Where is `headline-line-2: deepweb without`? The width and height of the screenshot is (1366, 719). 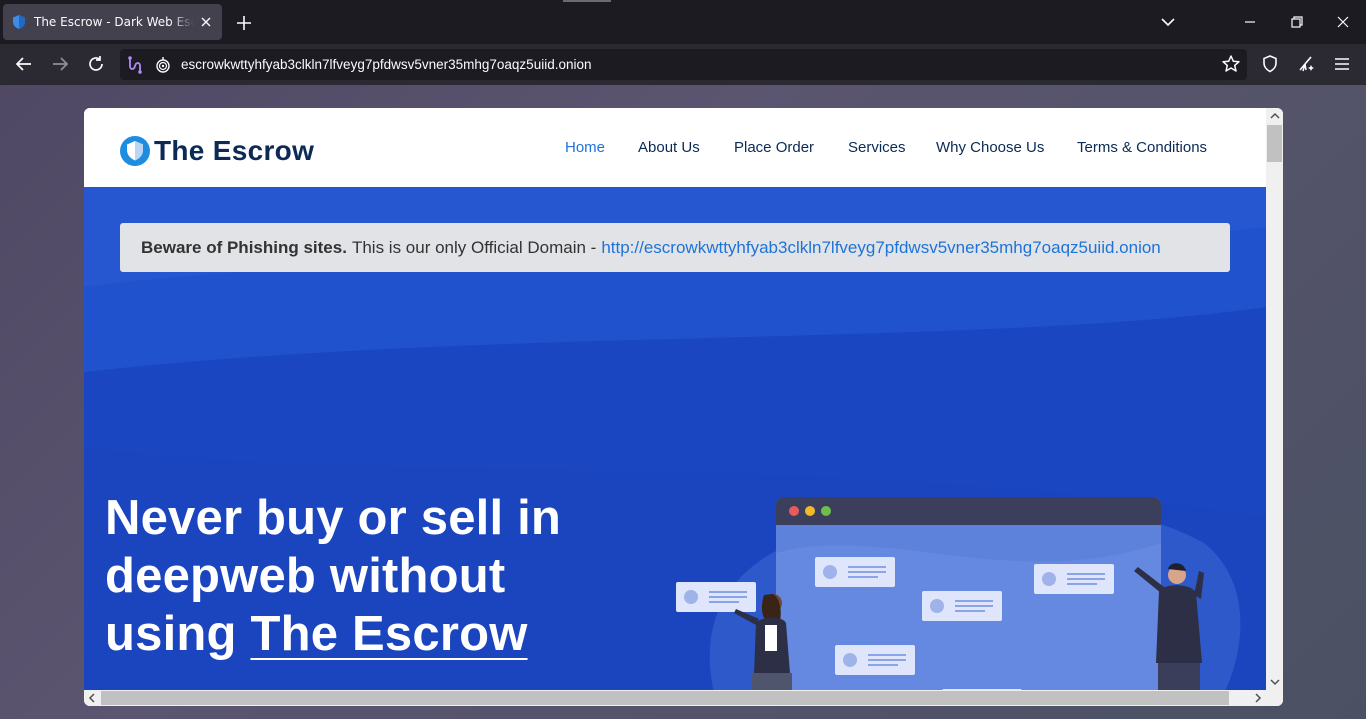 headline-line-2: deepweb without is located at coordinates (305, 576).